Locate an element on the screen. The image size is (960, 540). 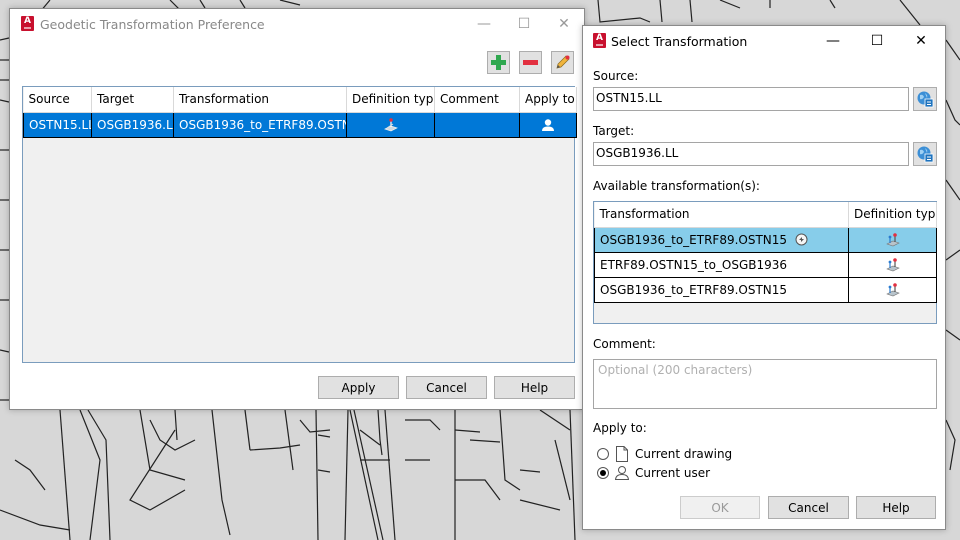
add-button is located at coordinates (498, 62).